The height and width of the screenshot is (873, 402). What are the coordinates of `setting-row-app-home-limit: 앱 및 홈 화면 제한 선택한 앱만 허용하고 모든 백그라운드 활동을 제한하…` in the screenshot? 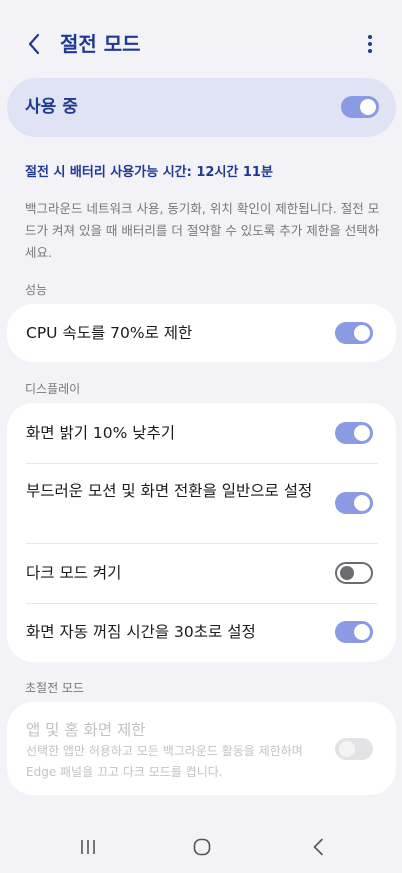 It's located at (201, 748).